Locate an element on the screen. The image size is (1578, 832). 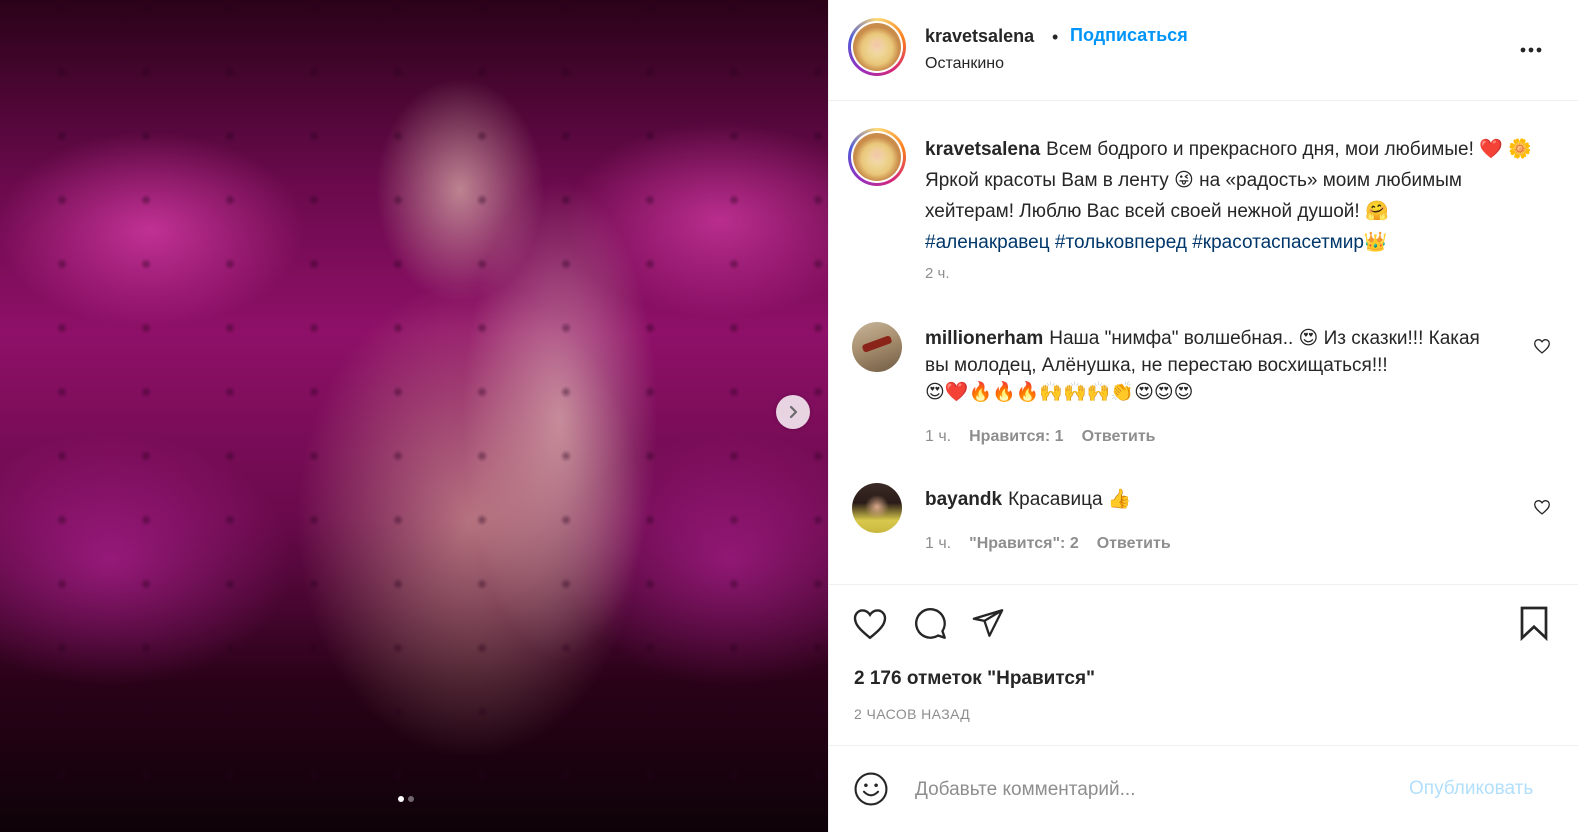
carousel-dot is located at coordinates (411, 799).